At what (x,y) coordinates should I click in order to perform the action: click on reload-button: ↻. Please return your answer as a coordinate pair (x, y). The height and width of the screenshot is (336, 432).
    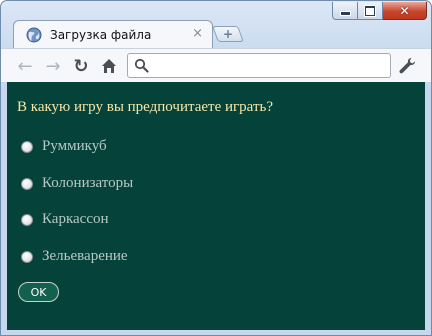
    Looking at the image, I should click on (81, 66).